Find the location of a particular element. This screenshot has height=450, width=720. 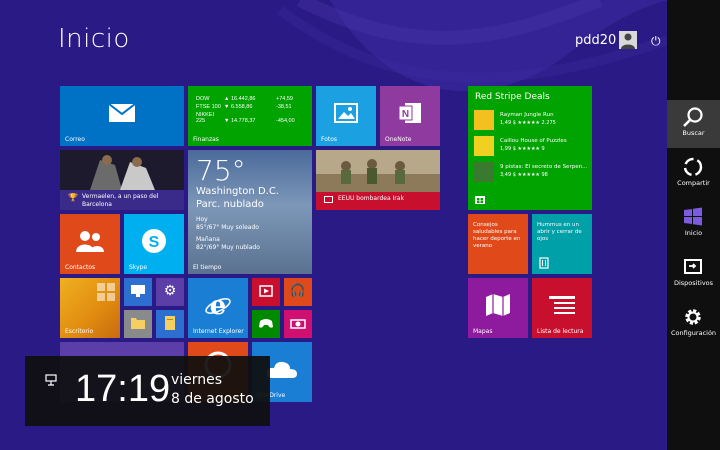

news-icon is located at coordinates (328, 199).